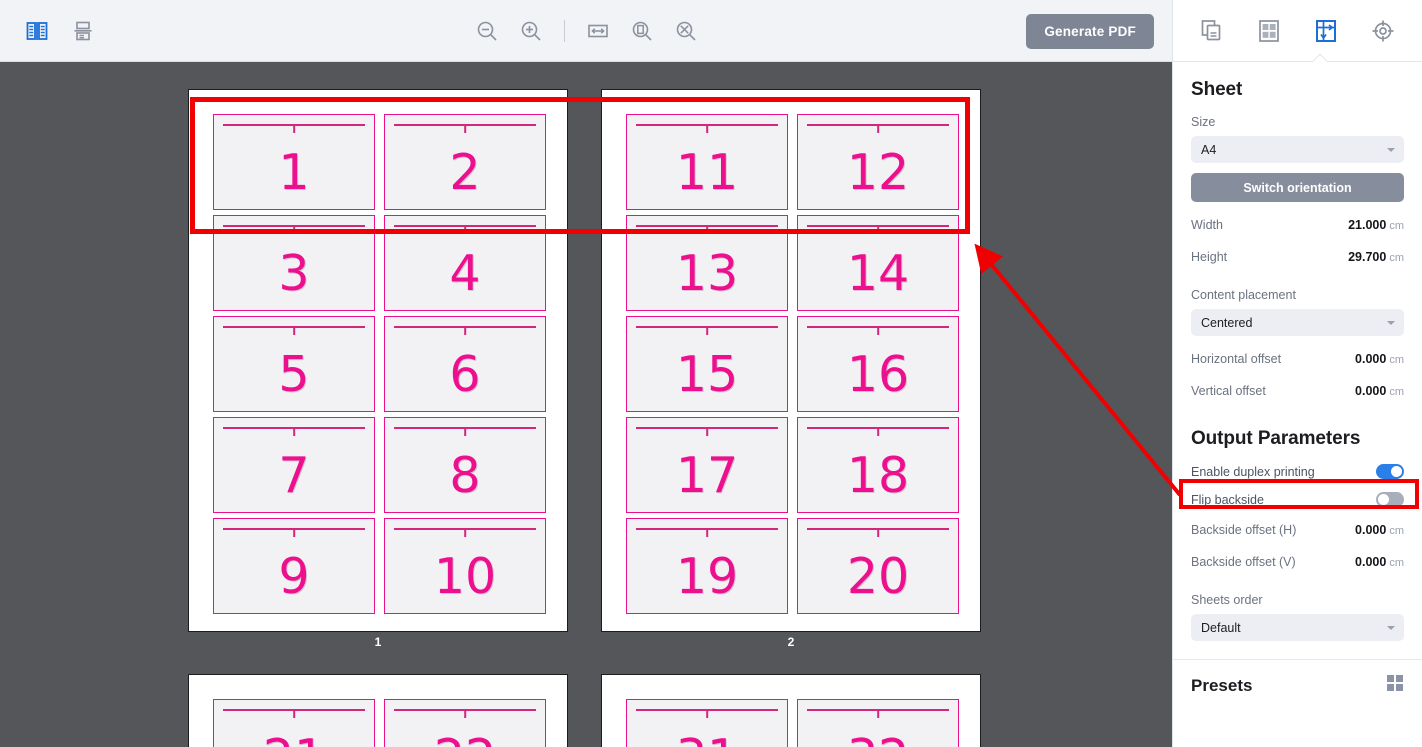 The width and height of the screenshot is (1422, 747). Describe the element at coordinates (1326, 31) in the screenshot. I see `tab-sheet` at that location.